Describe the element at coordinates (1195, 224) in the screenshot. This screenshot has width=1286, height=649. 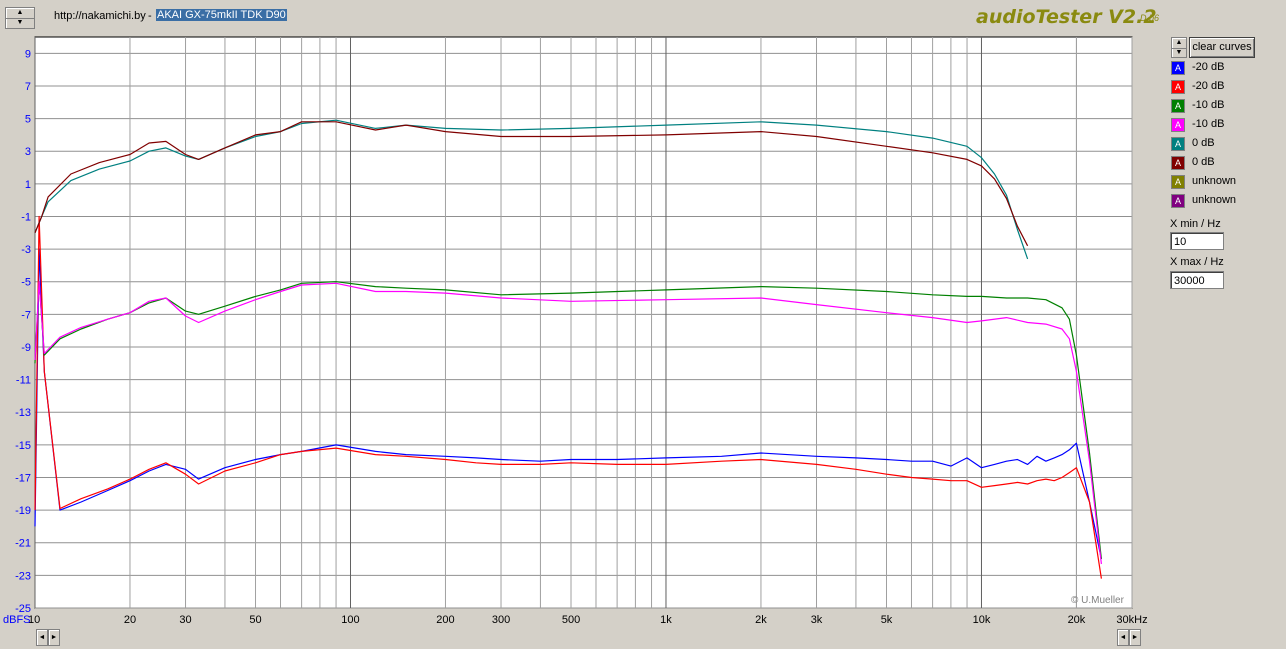
I see `xmin-label: X min / Hz` at that location.